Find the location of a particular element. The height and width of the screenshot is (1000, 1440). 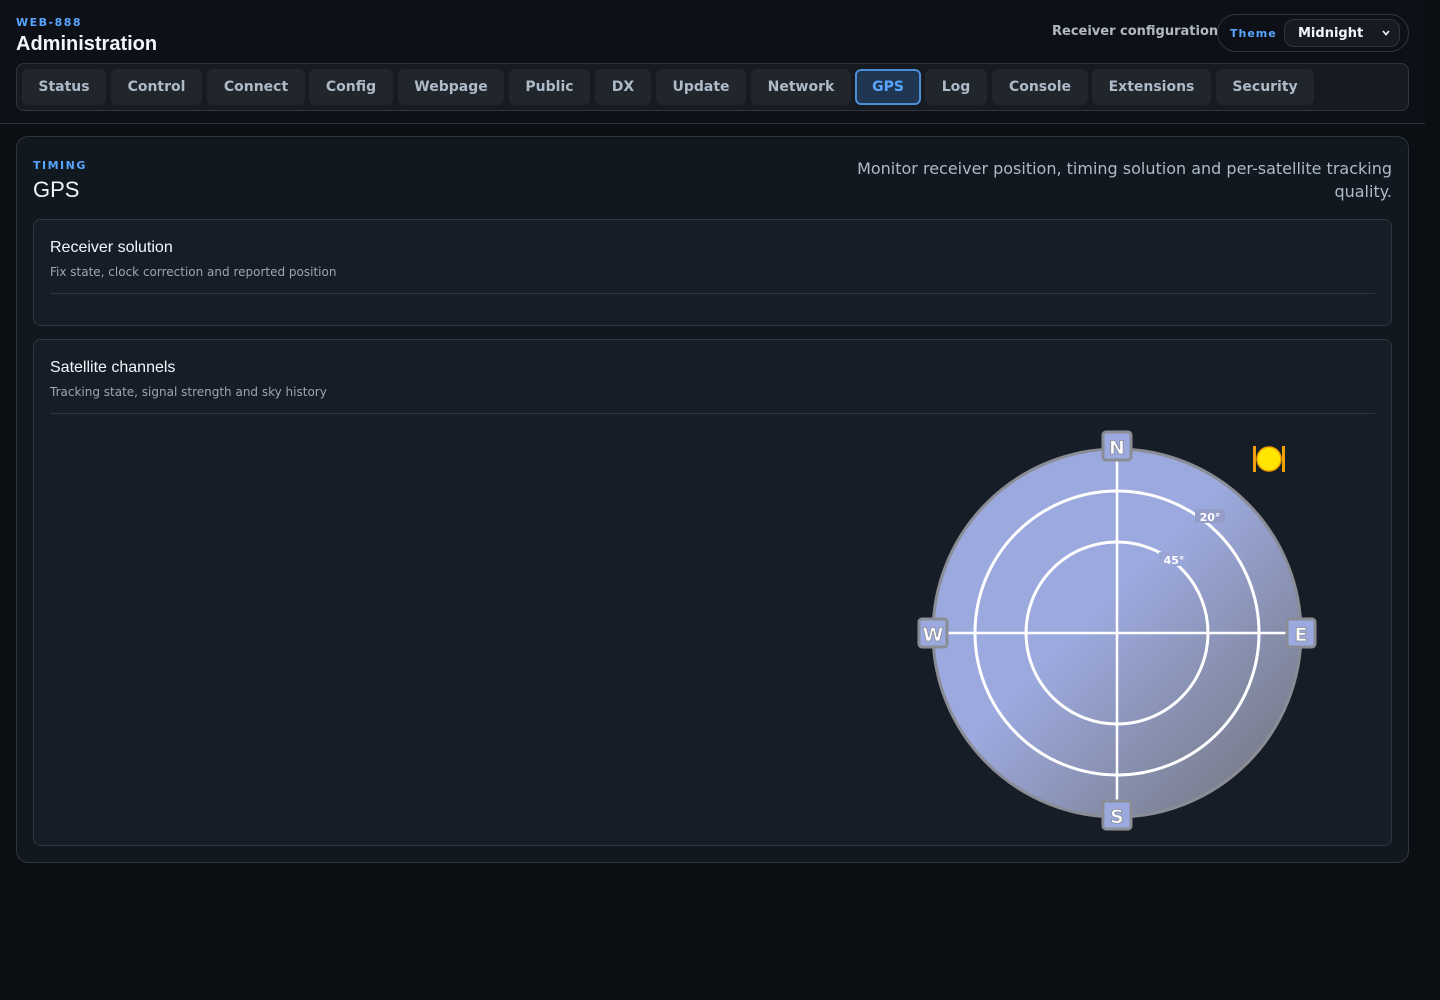

compass-south: S is located at coordinates (1117, 815).